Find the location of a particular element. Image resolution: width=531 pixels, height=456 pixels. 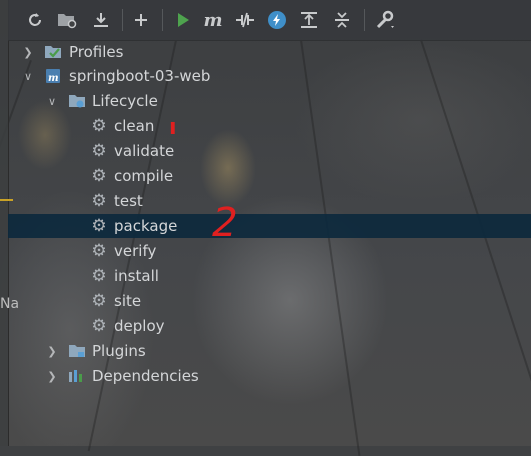

bolt-icon is located at coordinates (277, 20).